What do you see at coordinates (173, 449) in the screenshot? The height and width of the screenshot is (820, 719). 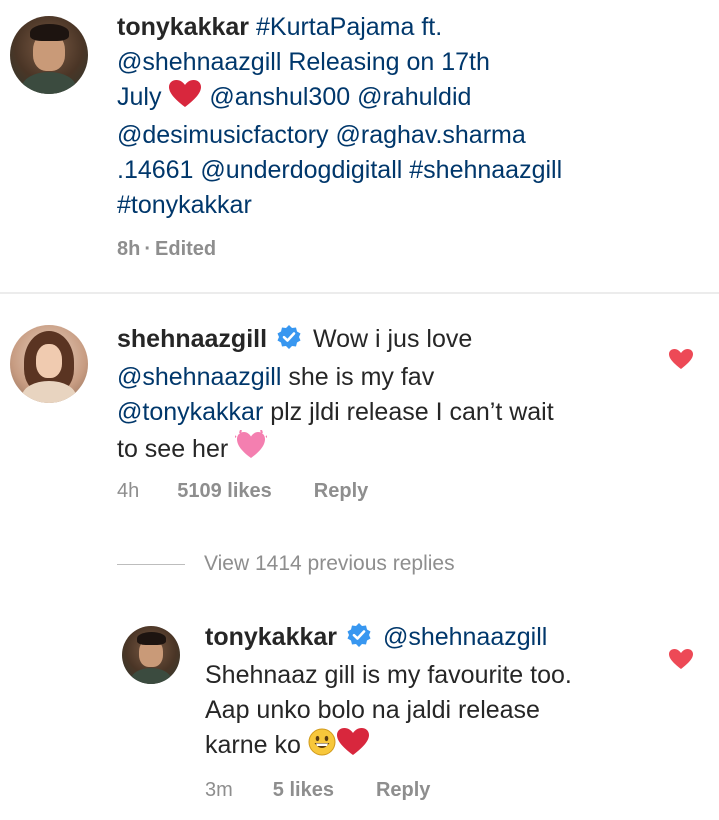 I see `comment-line-4: to see her` at bounding box center [173, 449].